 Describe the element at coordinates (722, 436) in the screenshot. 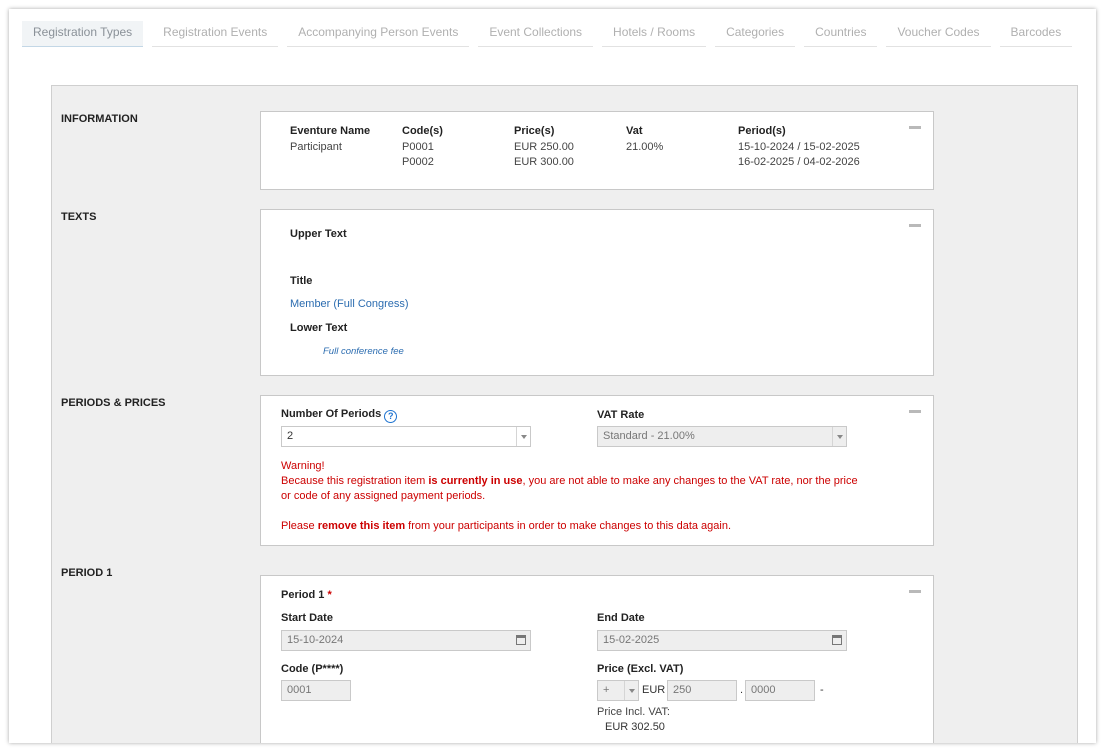

I see `vat-rate-select: Standard - 21.00%` at that location.